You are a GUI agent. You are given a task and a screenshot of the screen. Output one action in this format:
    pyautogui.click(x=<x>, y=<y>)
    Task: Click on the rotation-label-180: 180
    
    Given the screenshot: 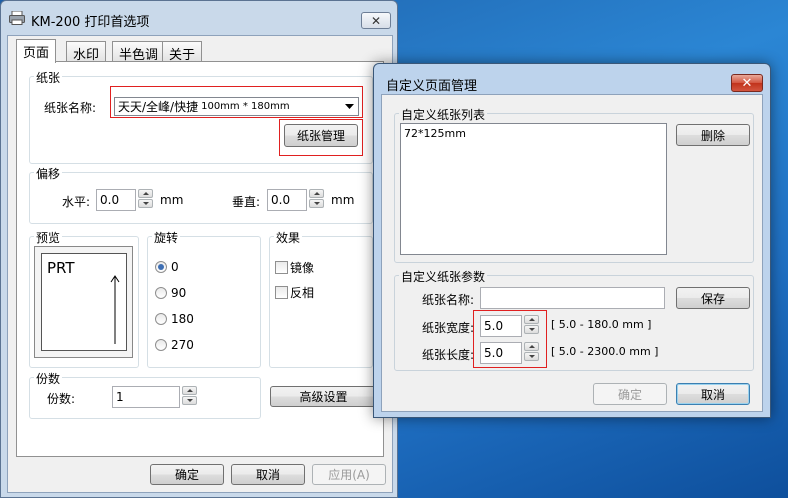 What is the action you would take?
    pyautogui.click(x=182, y=319)
    